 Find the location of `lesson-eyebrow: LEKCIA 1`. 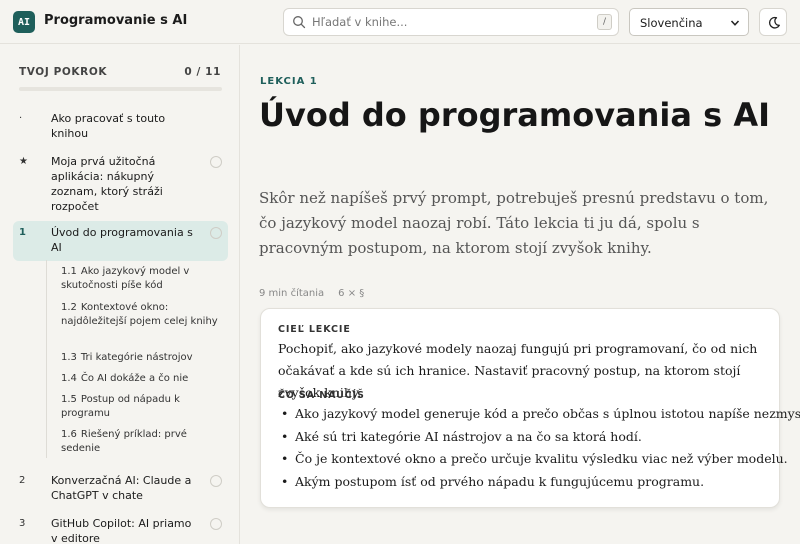

lesson-eyebrow: LEKCIA 1 is located at coordinates (289, 81).